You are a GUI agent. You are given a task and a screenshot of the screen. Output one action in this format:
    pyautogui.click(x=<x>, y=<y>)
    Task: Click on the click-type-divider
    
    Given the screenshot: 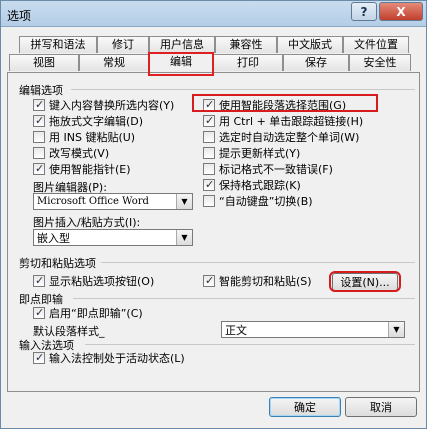 What is the action you would take?
    pyautogui.click(x=244, y=298)
    